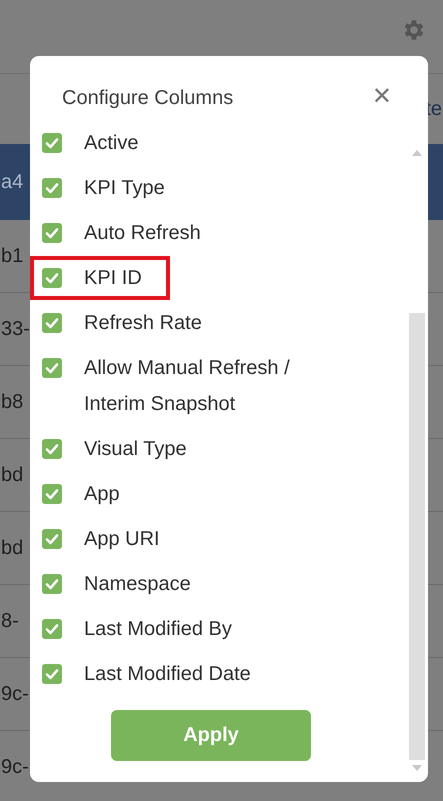 Image resolution: width=443 pixels, height=801 pixels. Describe the element at coordinates (167, 674) in the screenshot. I see `column-label: Last Modified Date` at that location.